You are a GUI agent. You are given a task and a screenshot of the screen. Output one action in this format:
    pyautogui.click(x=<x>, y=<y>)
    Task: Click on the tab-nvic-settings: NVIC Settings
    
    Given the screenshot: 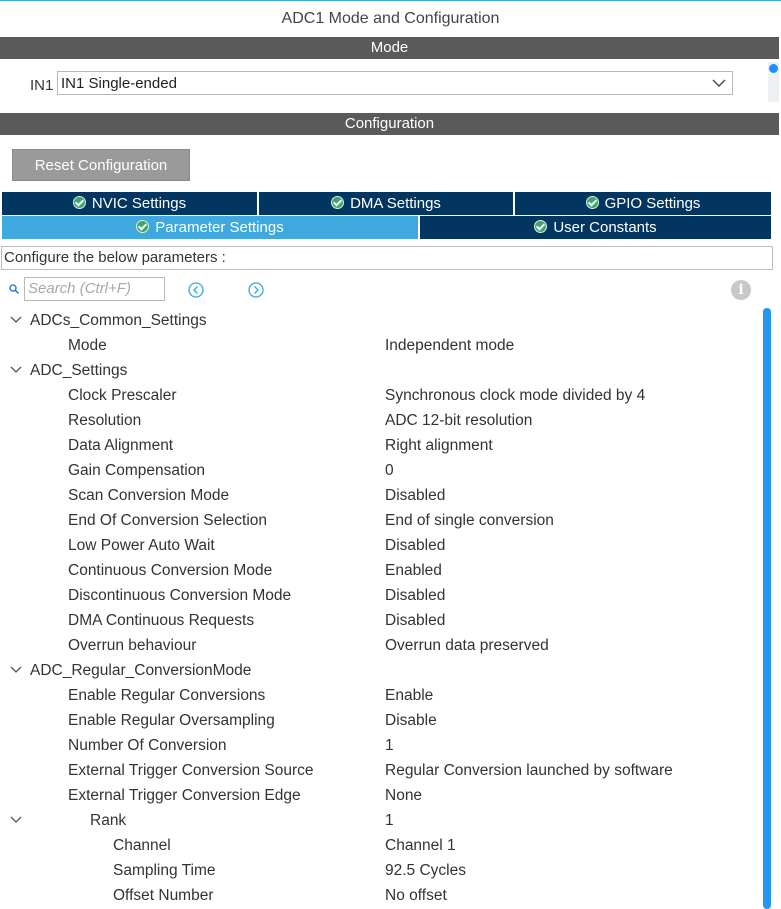 What is the action you would take?
    pyautogui.click(x=129, y=203)
    